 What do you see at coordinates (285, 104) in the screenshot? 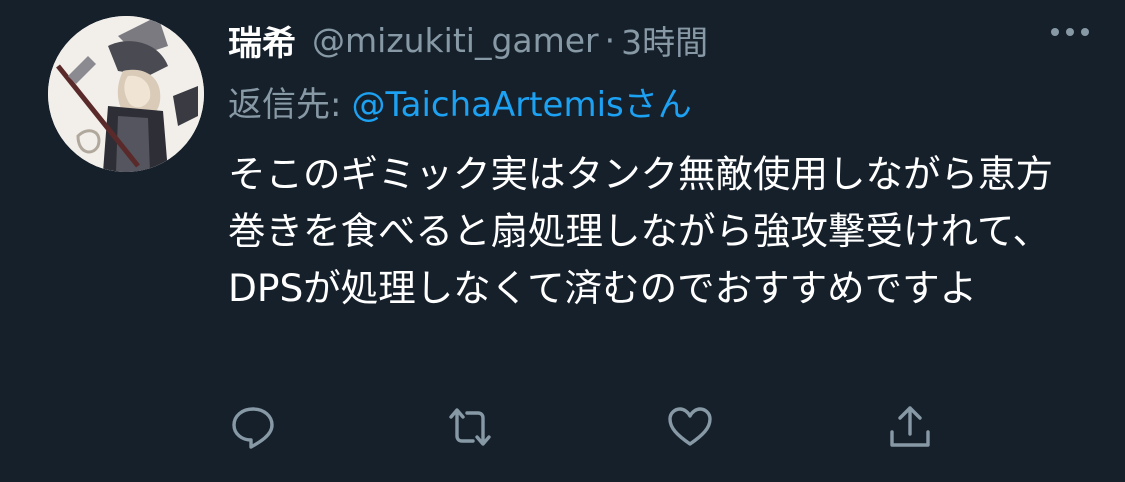
I see `reply-prefix: 返信先:` at bounding box center [285, 104].